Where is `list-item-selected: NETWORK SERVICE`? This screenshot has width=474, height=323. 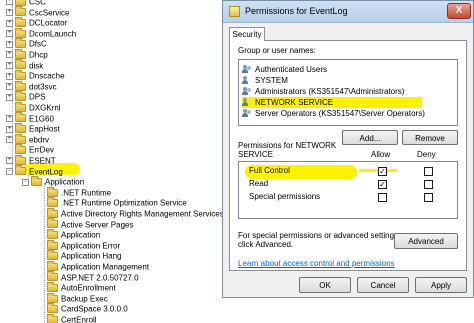 list-item-selected: NETWORK SERVICE is located at coordinates (332, 102).